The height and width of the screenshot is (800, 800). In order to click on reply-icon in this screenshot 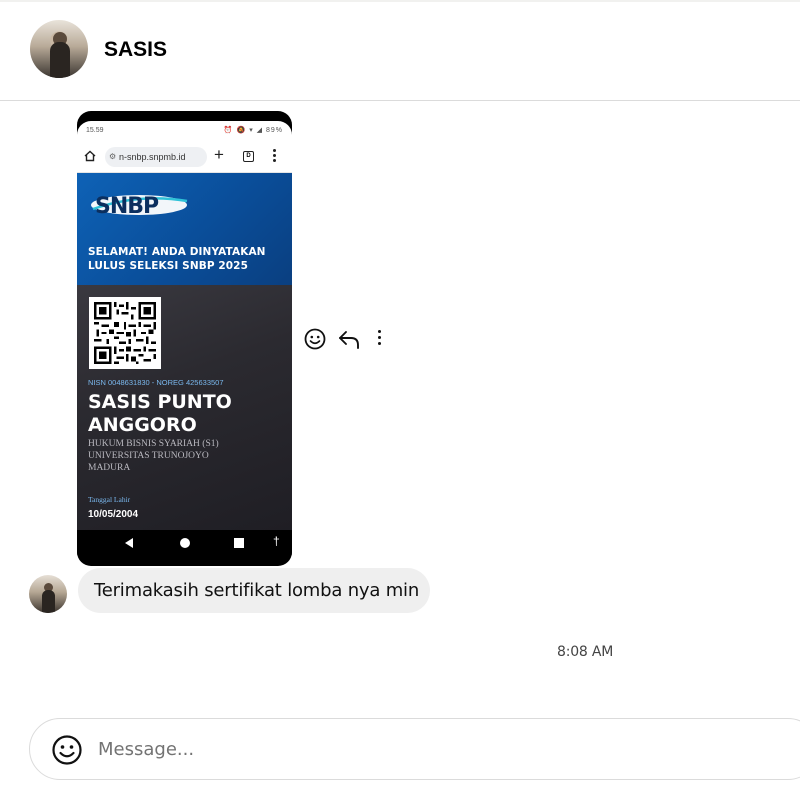, I will do `click(349, 339)`.